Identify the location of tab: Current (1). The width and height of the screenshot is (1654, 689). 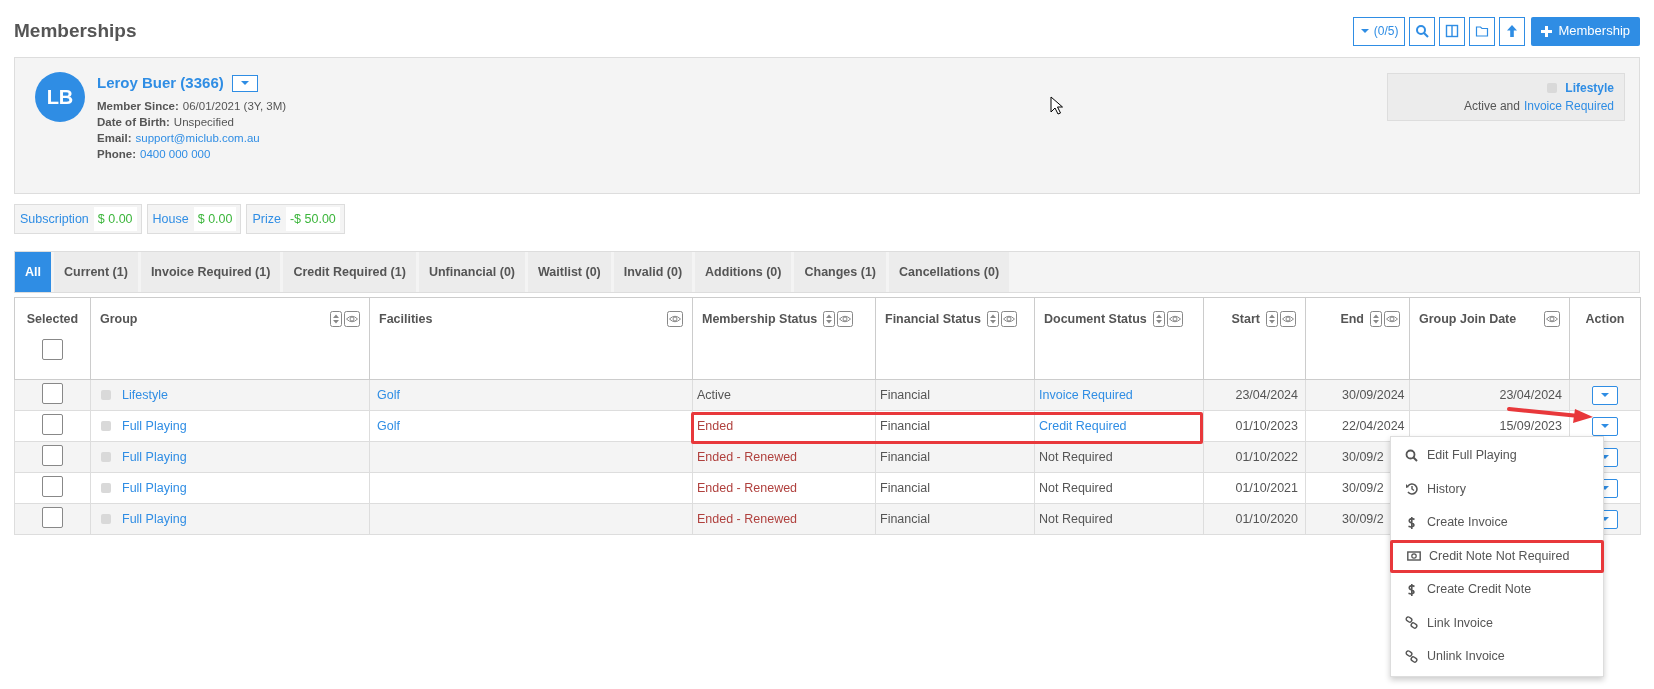
(96, 272).